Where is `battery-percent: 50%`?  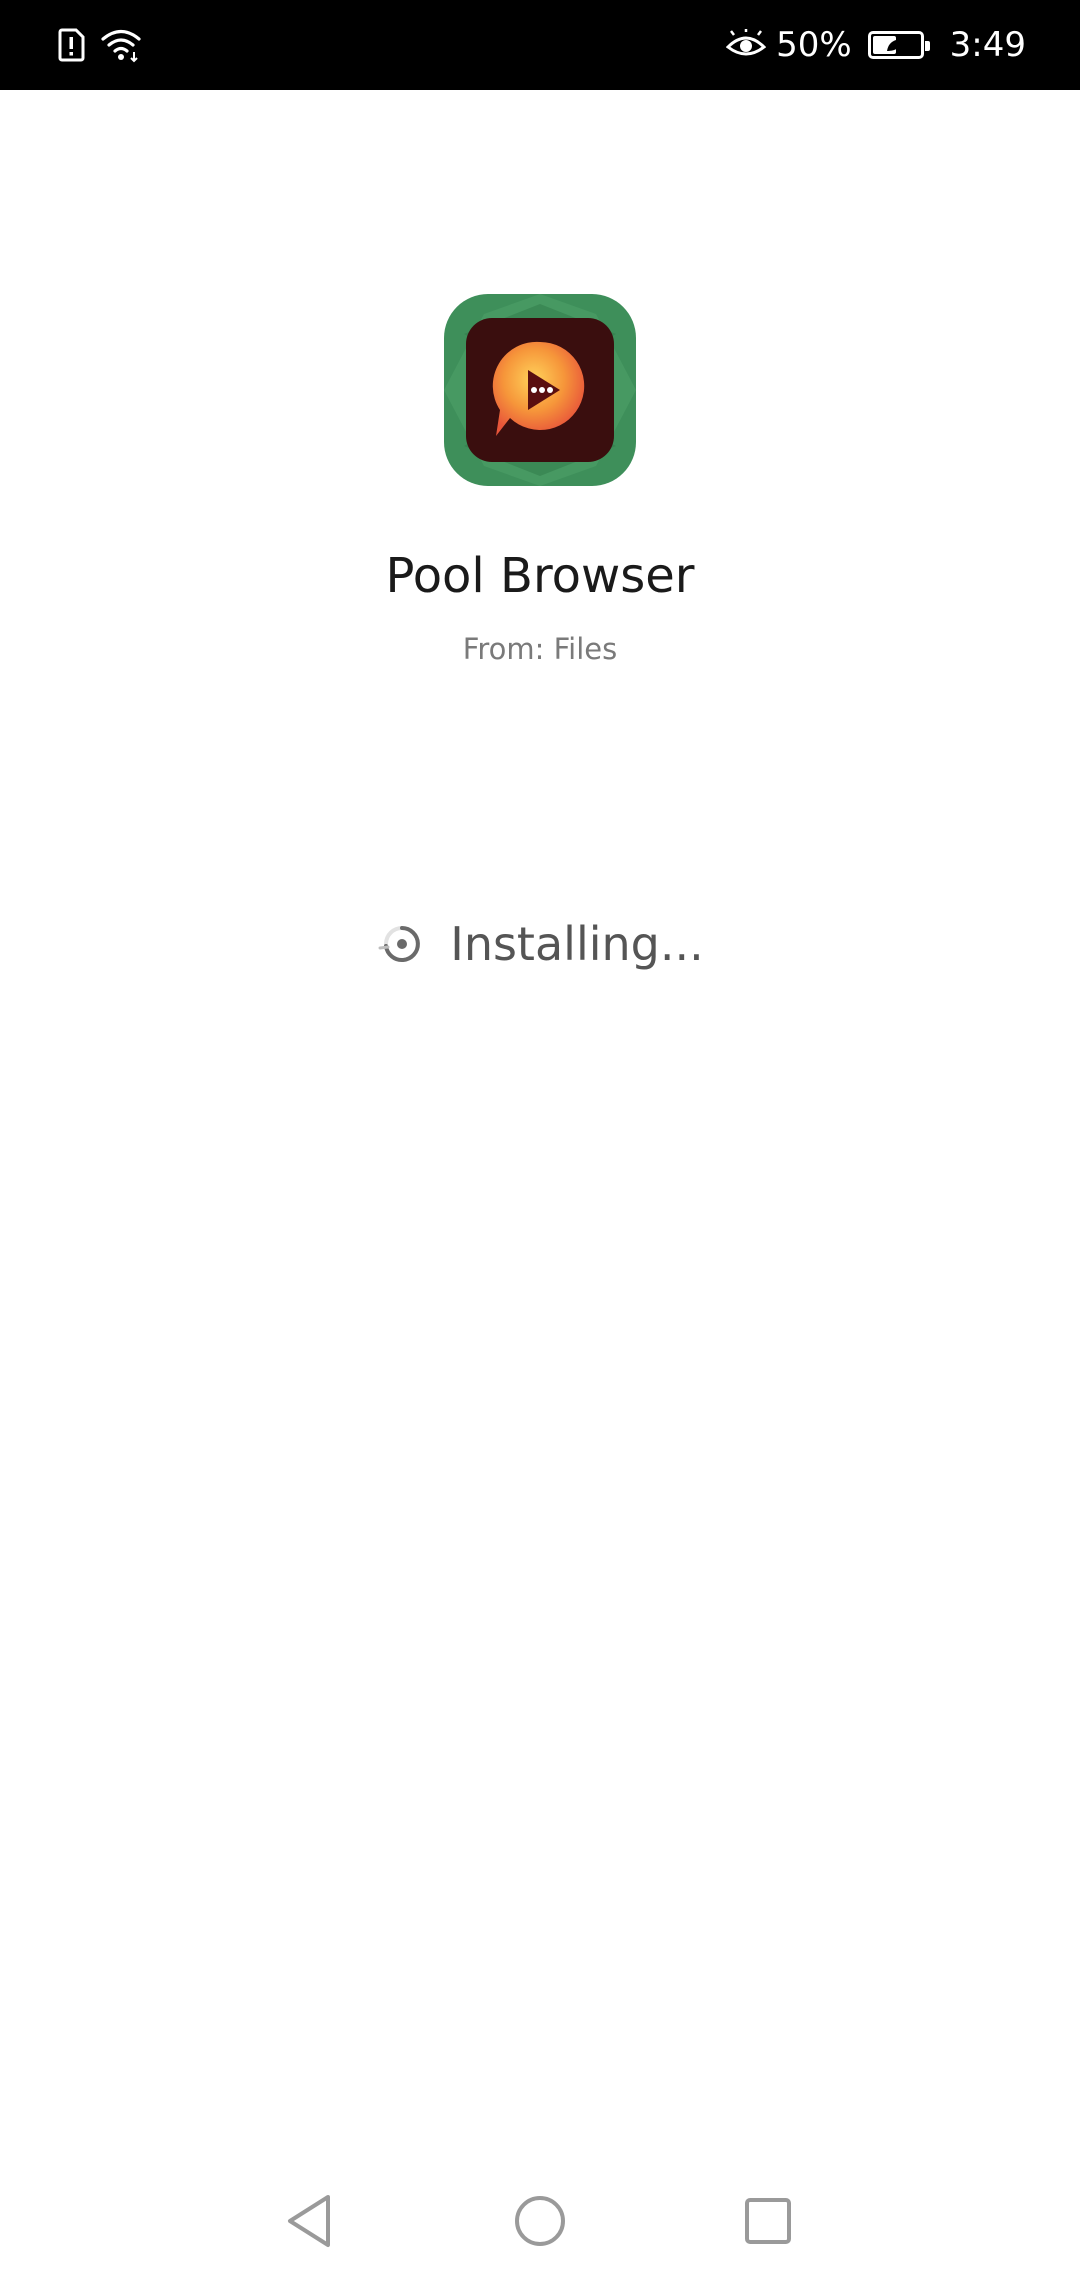 battery-percent: 50% is located at coordinates (814, 45).